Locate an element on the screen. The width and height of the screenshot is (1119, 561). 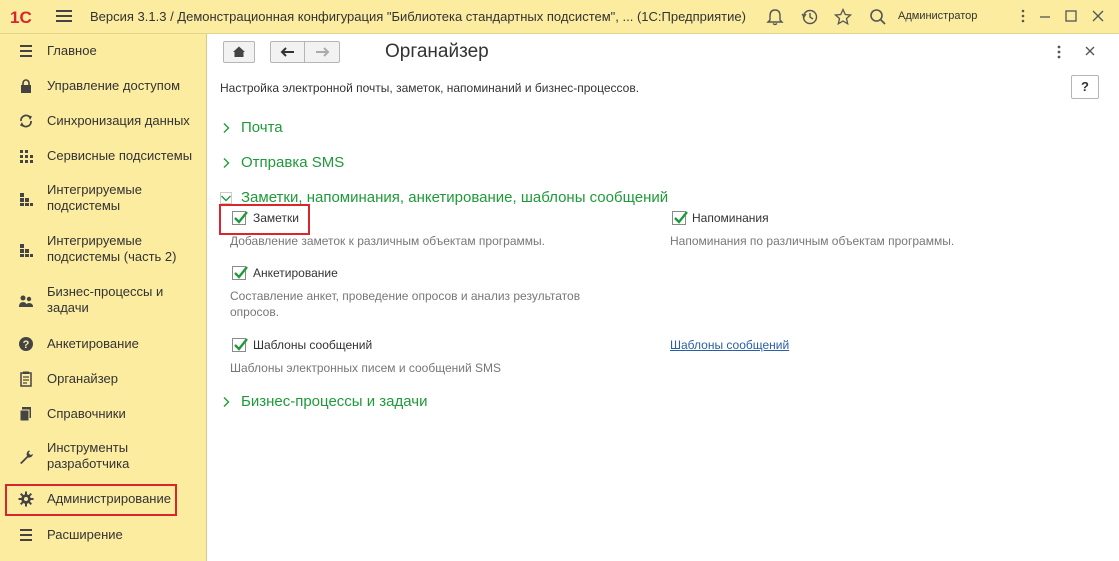
more-actions-icon is located at coordinates (1059, 52).